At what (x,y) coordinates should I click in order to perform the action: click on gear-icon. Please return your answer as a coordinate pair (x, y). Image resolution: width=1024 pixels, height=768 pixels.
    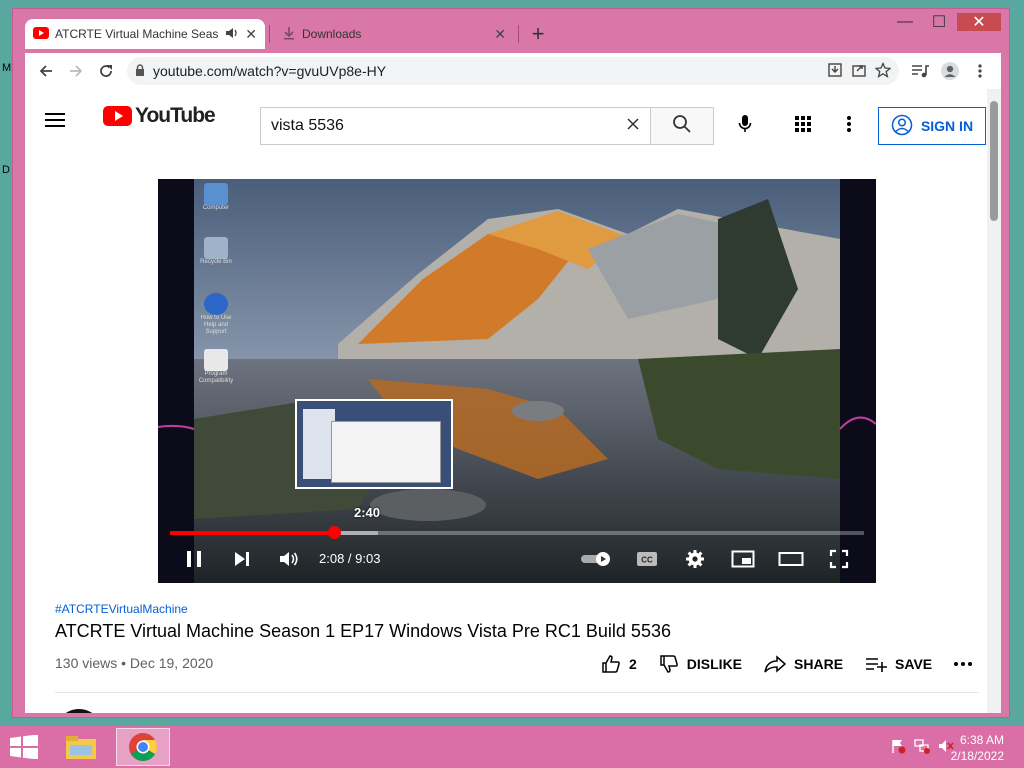
    Looking at the image, I should click on (695, 559).